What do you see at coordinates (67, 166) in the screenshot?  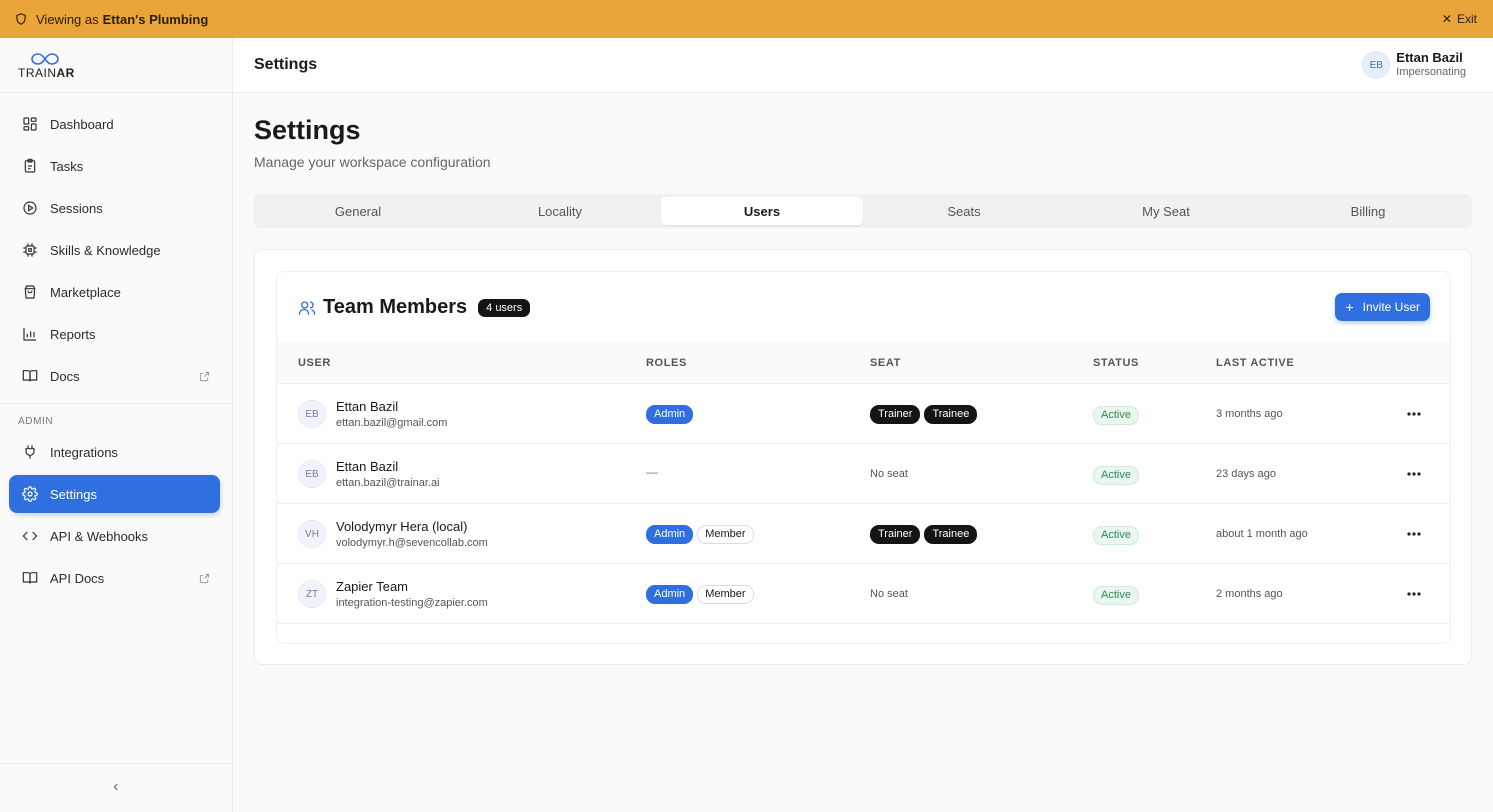 I see `sidebar-item-label: Tasks` at bounding box center [67, 166].